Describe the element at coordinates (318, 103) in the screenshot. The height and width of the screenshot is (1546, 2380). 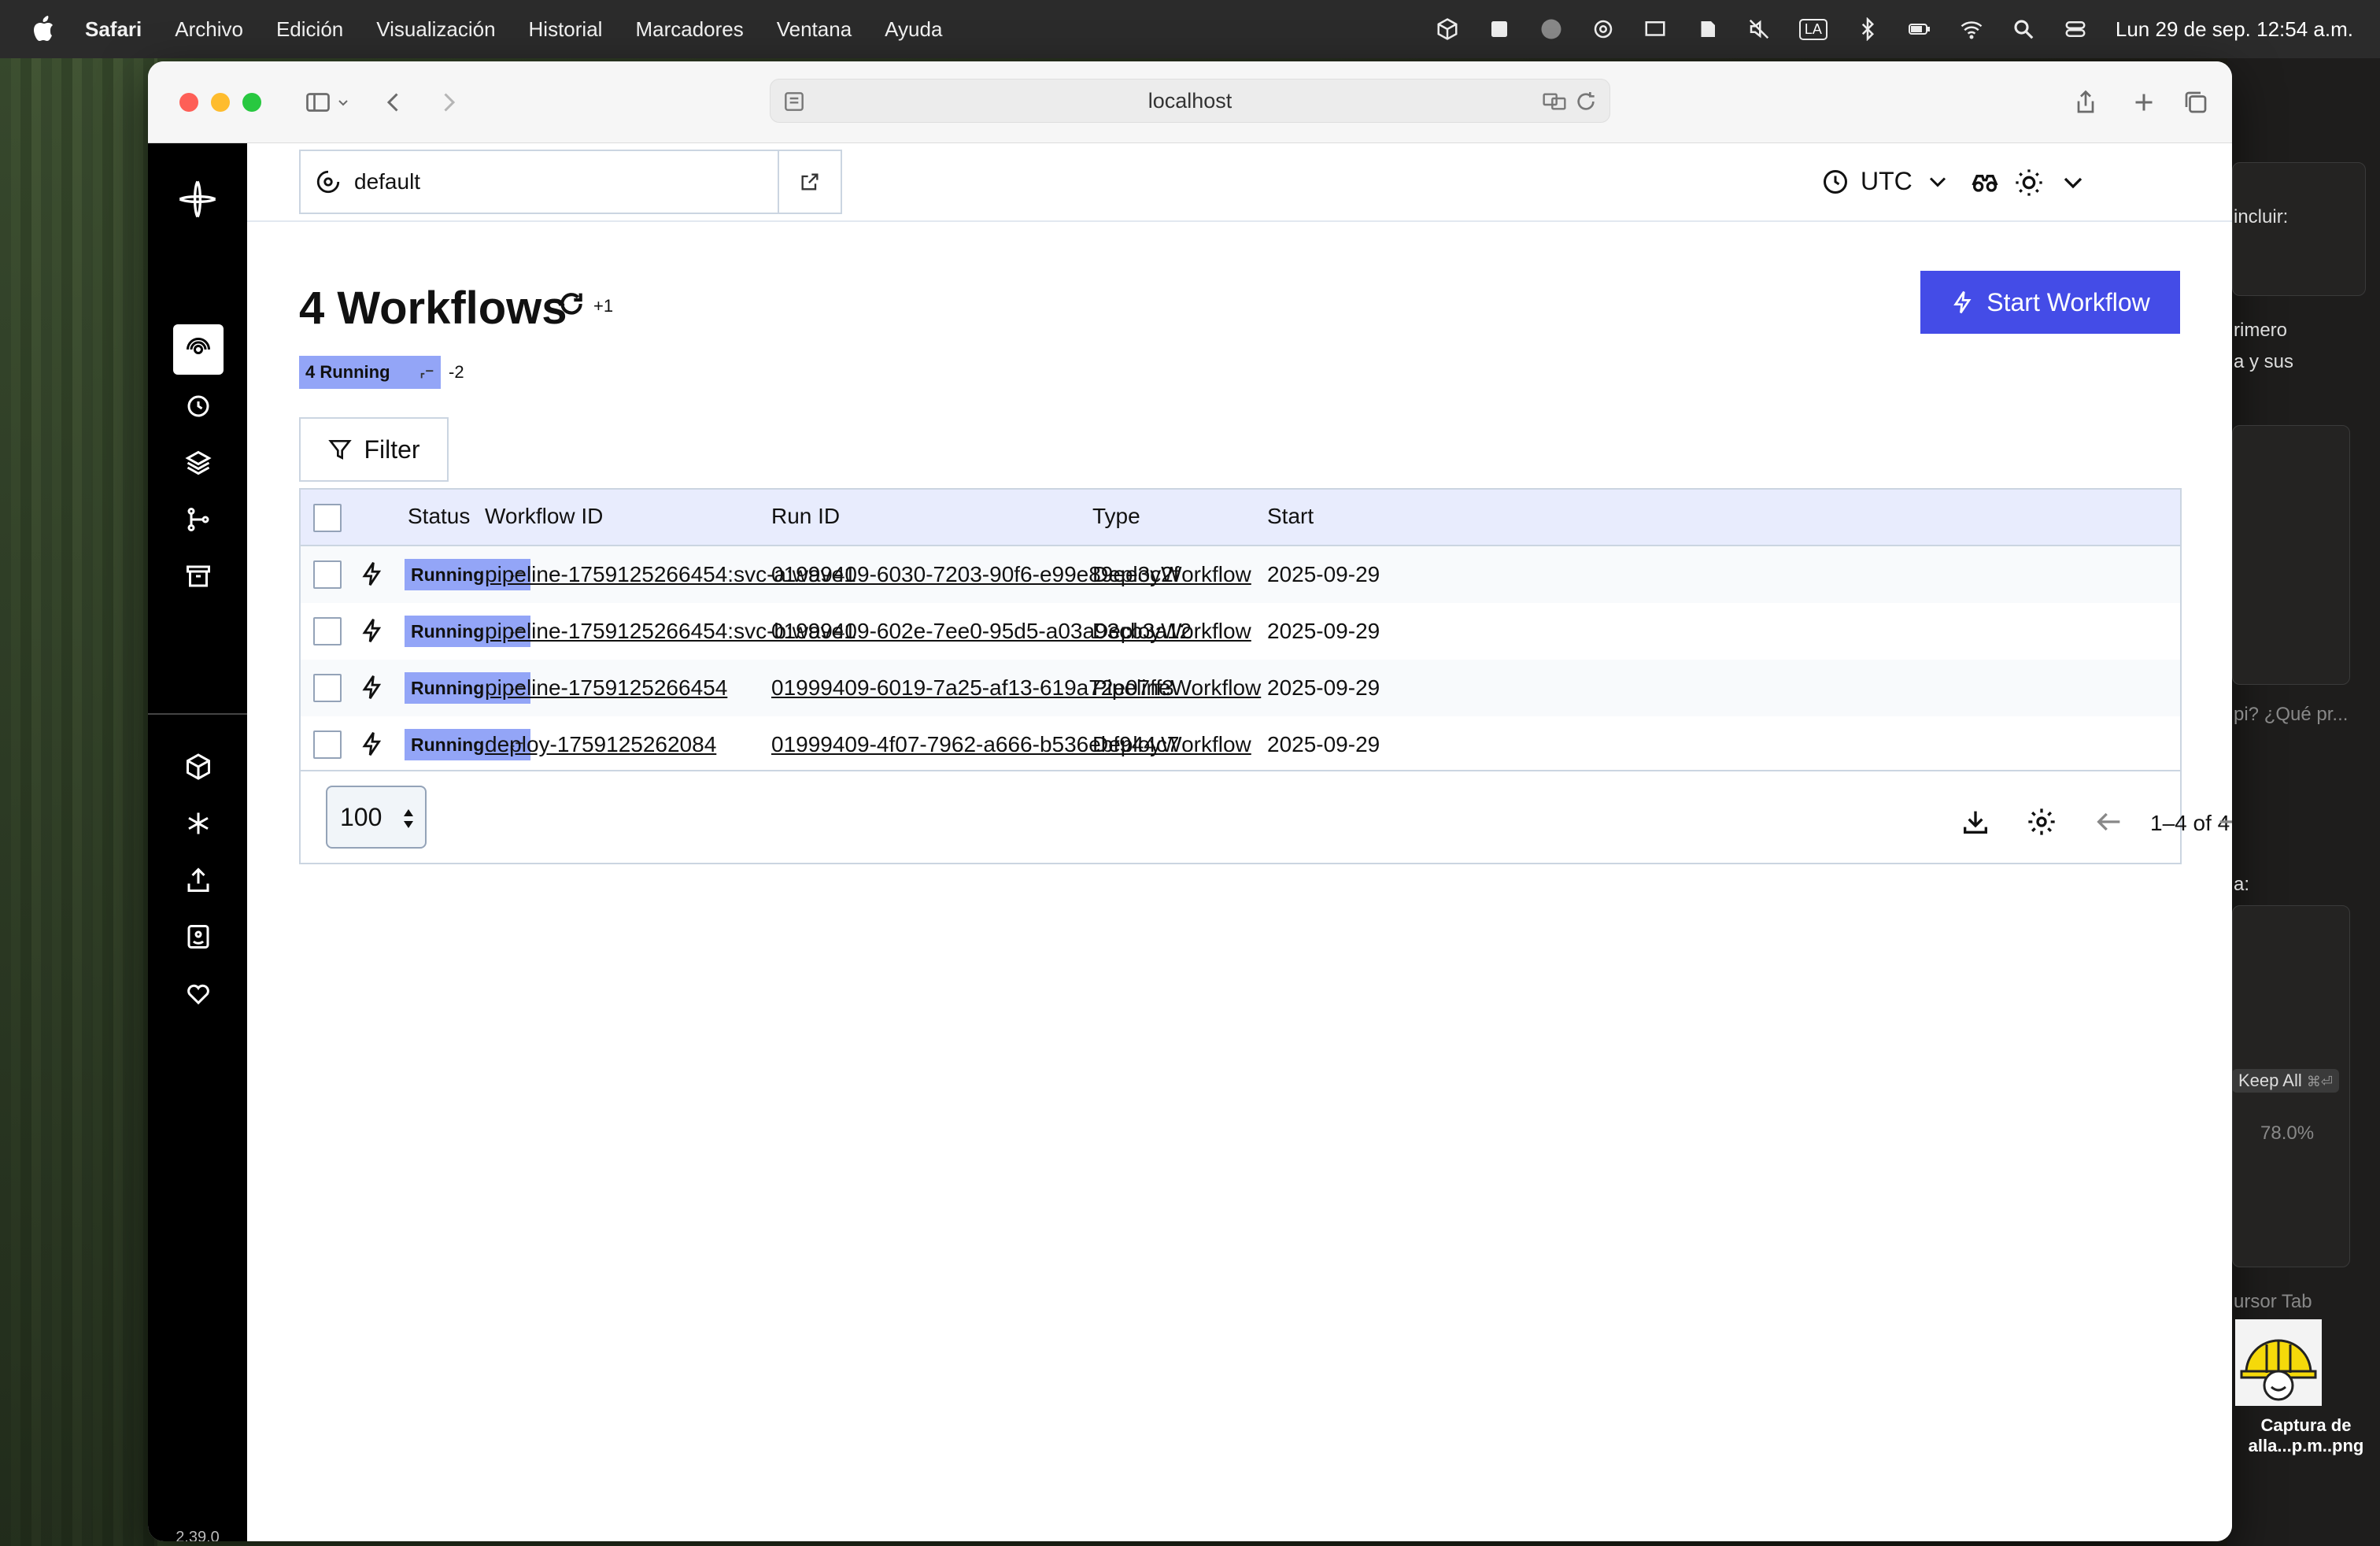
I see `sidebar-toggle-icon` at that location.